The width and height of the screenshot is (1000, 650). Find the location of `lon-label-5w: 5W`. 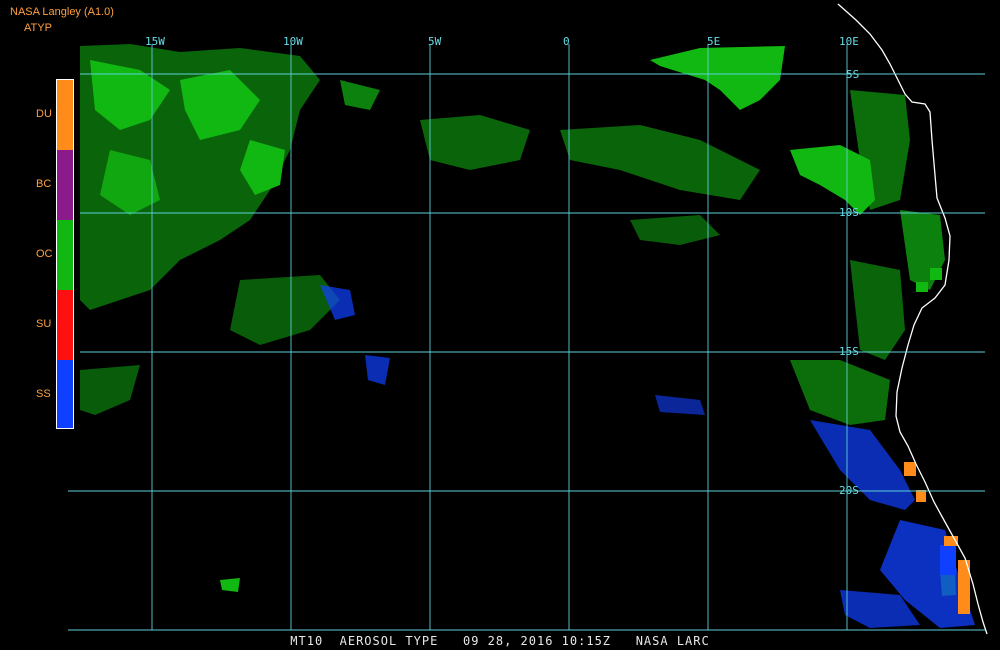

lon-label-5w: 5W is located at coordinates (435, 41).